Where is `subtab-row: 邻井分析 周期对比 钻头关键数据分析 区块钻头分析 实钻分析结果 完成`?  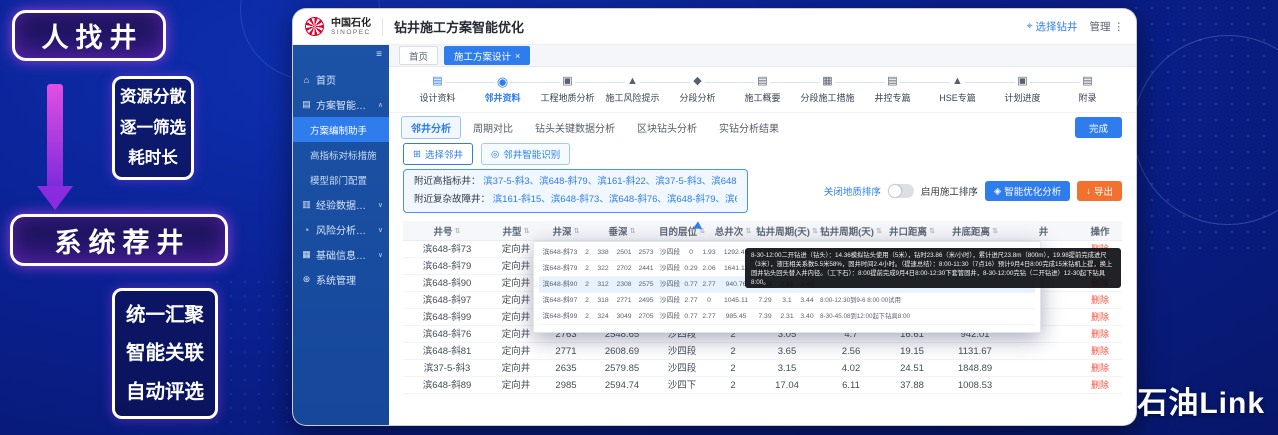
subtab-row: 邻井分析 周期对比 钻头关键数据分析 区块钻头分析 实钻分析结果 完成 is located at coordinates (762, 127).